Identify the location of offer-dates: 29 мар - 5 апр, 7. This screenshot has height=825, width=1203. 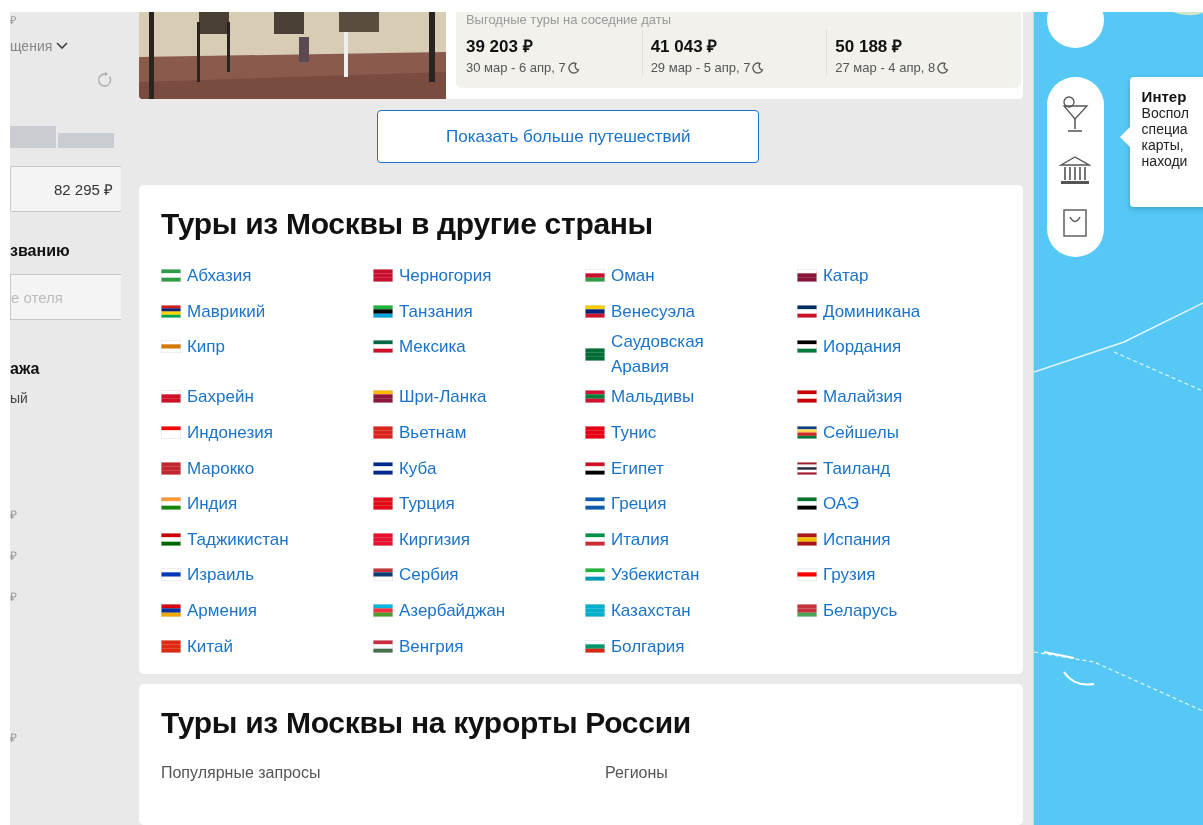
(700, 67).